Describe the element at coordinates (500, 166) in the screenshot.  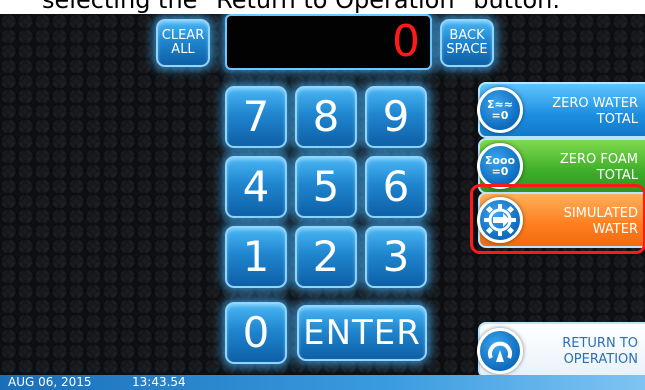
I see `foam-total-icon: Σooo =0` at that location.